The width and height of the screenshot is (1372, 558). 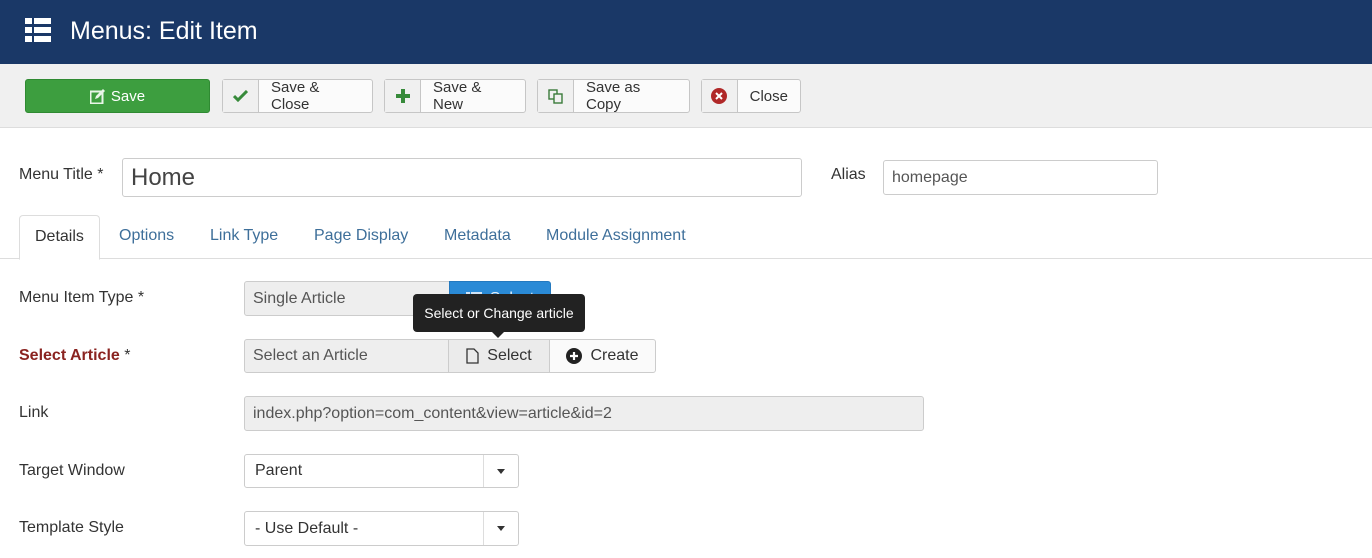 What do you see at coordinates (97, 96) in the screenshot?
I see `edit-icon` at bounding box center [97, 96].